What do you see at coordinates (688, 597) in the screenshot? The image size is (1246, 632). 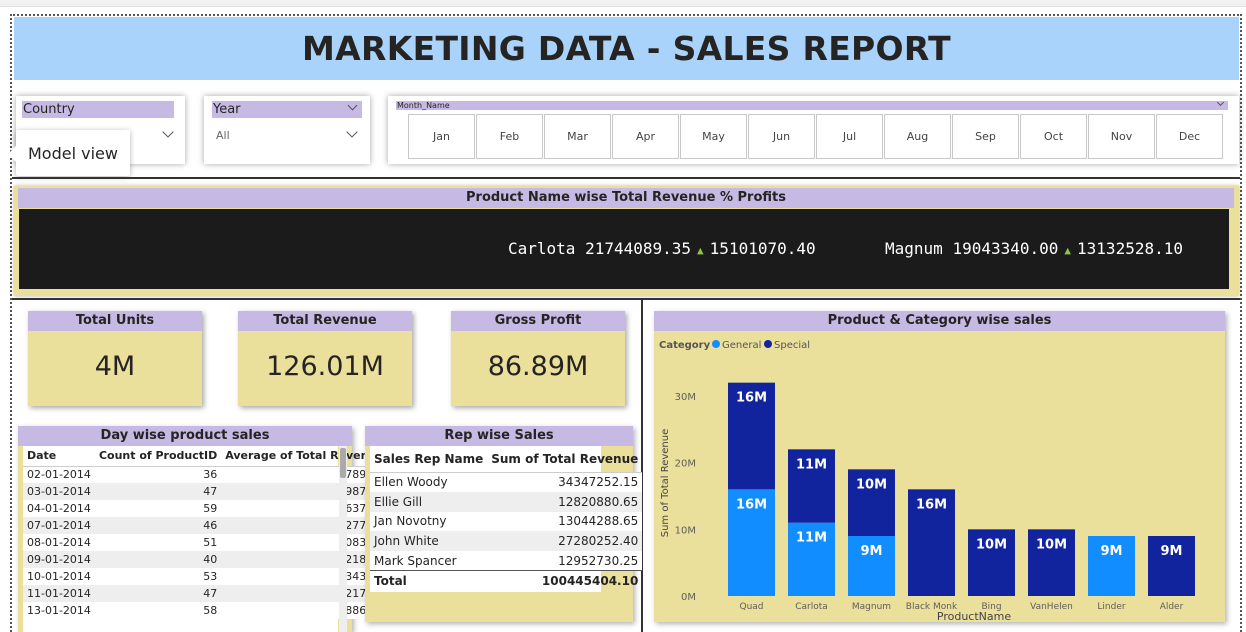 I see `y-tick-label: 0M` at bounding box center [688, 597].